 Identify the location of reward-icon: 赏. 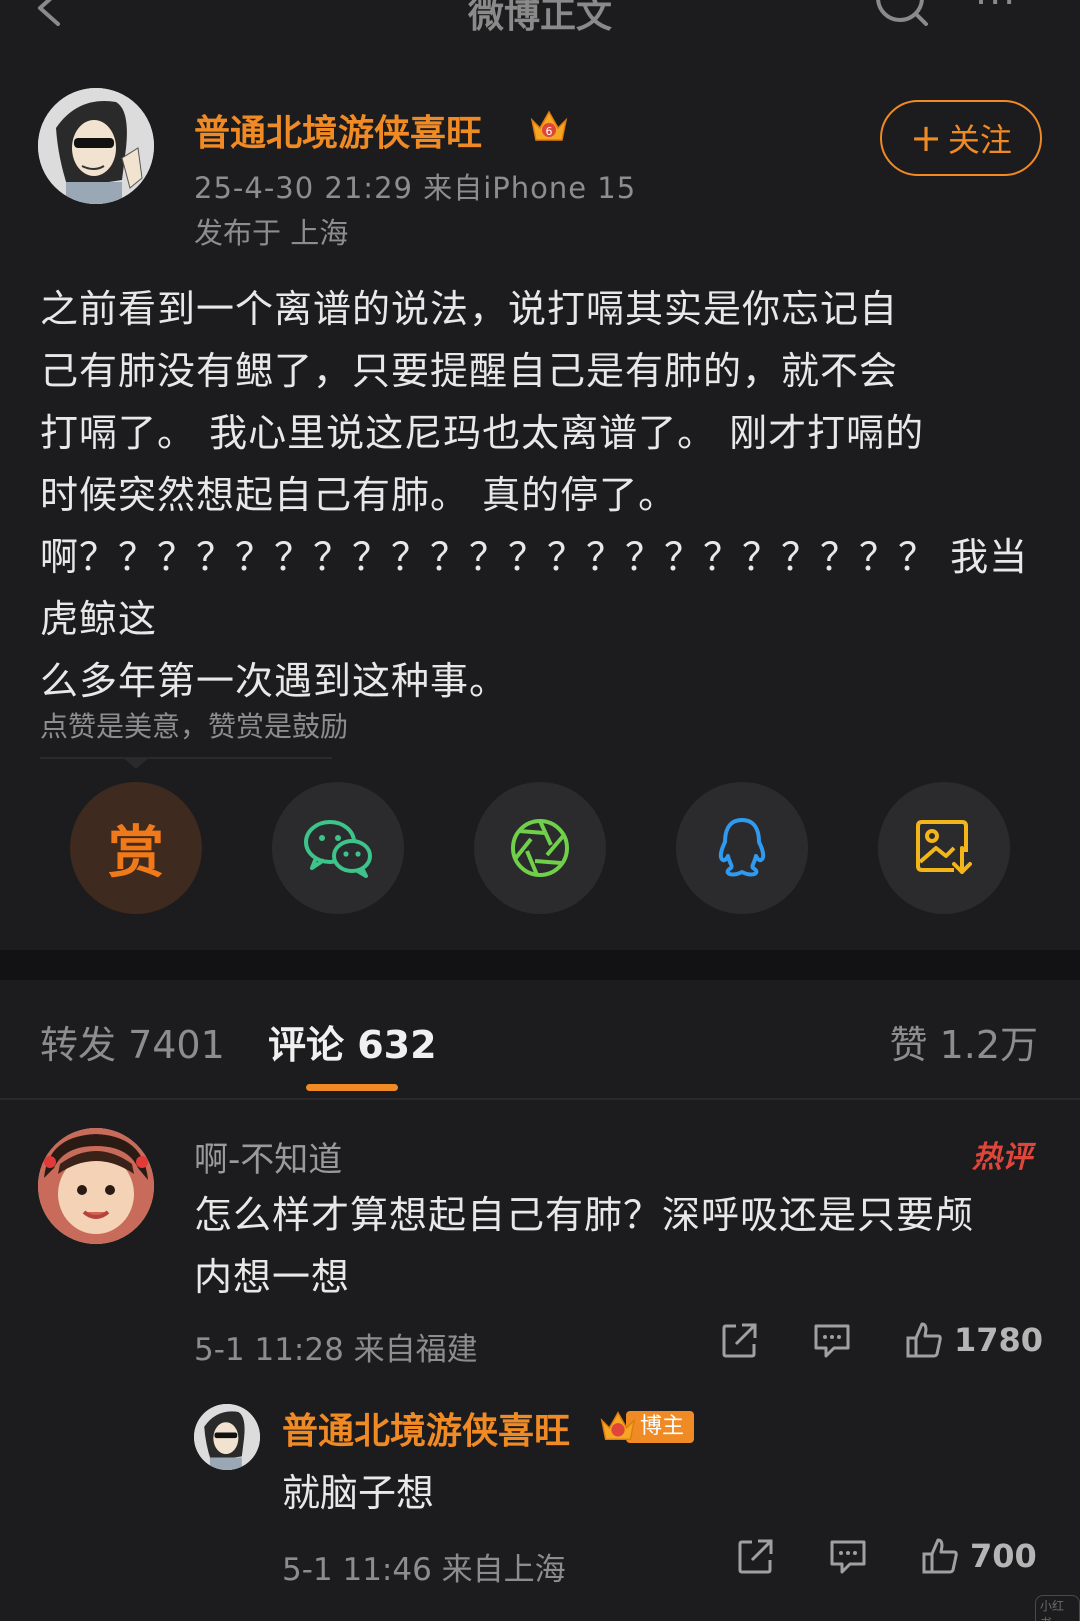
(136, 853).